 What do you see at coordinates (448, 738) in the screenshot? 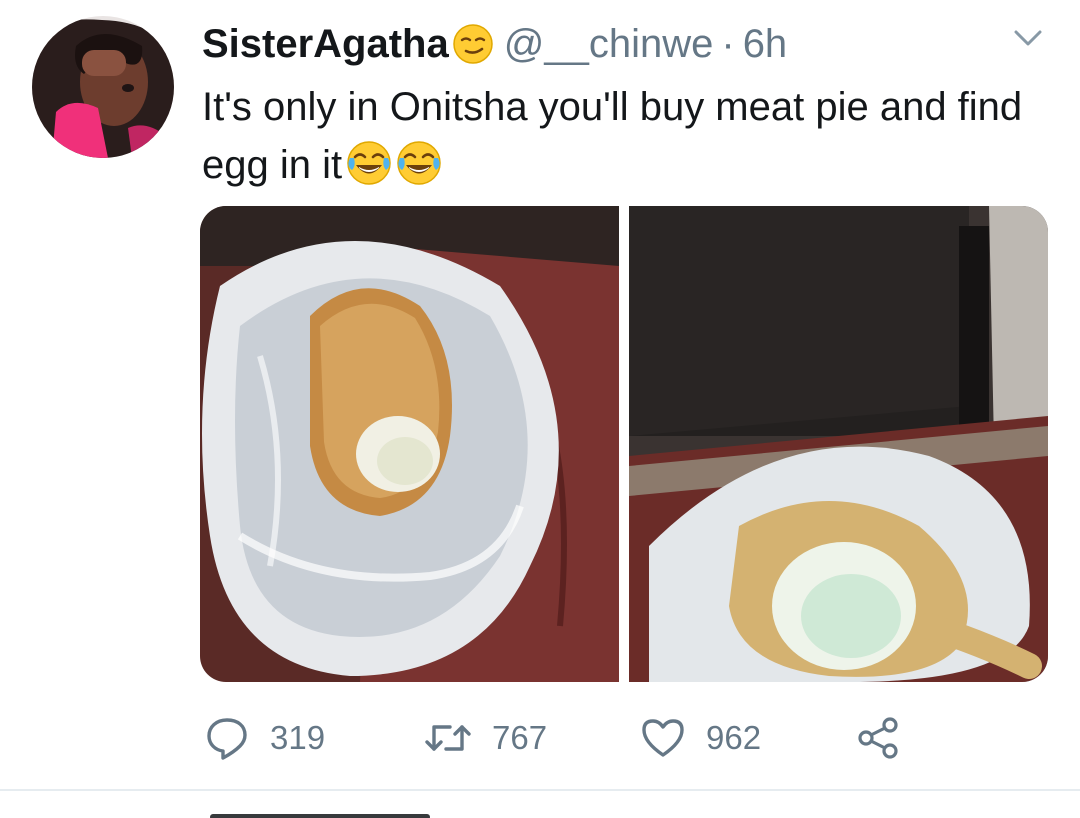
I see `retweet-icon` at bounding box center [448, 738].